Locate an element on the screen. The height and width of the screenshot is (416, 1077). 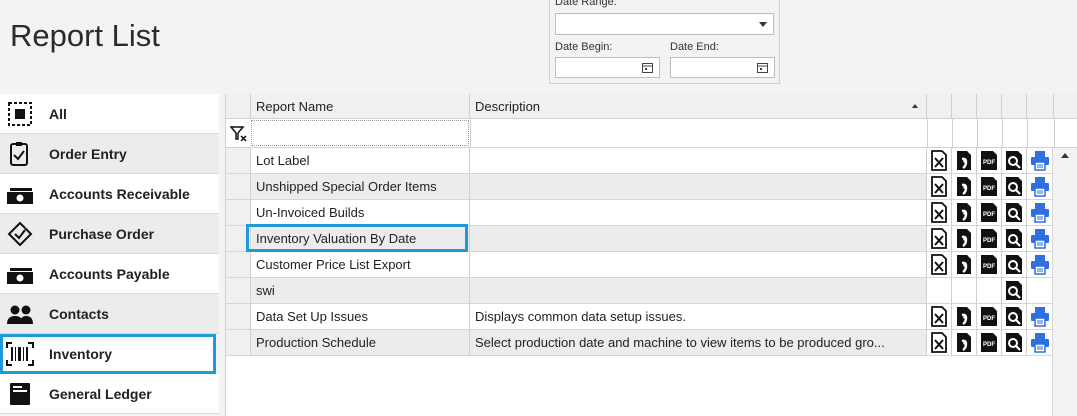
sidebar-item-contacts: Contacts is located at coordinates (109, 314).